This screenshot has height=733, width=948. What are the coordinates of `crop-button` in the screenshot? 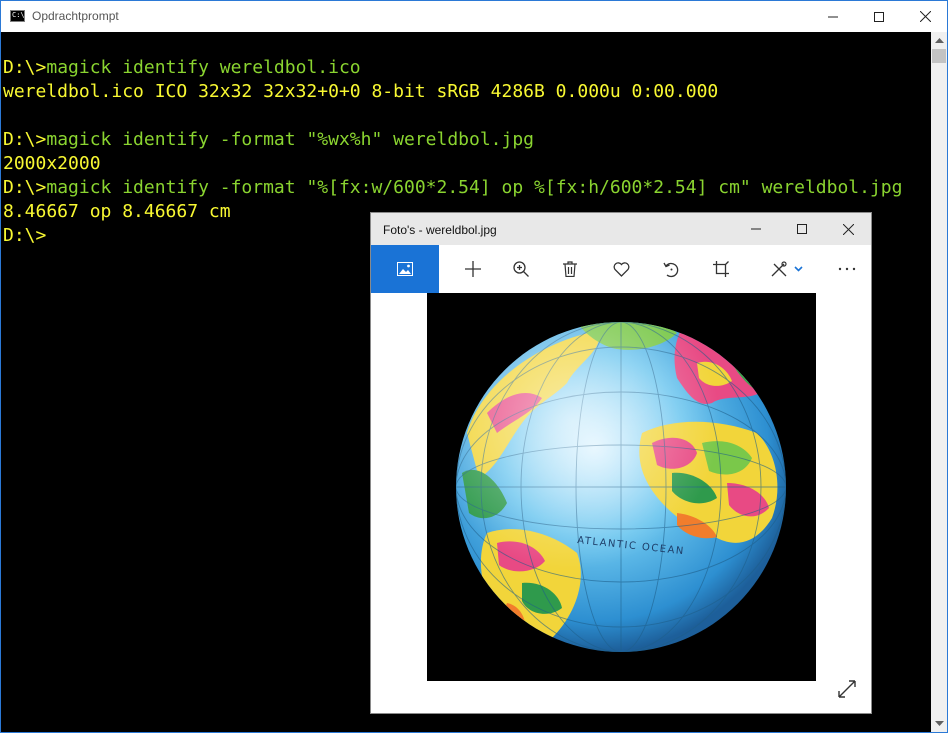 It's located at (721, 269).